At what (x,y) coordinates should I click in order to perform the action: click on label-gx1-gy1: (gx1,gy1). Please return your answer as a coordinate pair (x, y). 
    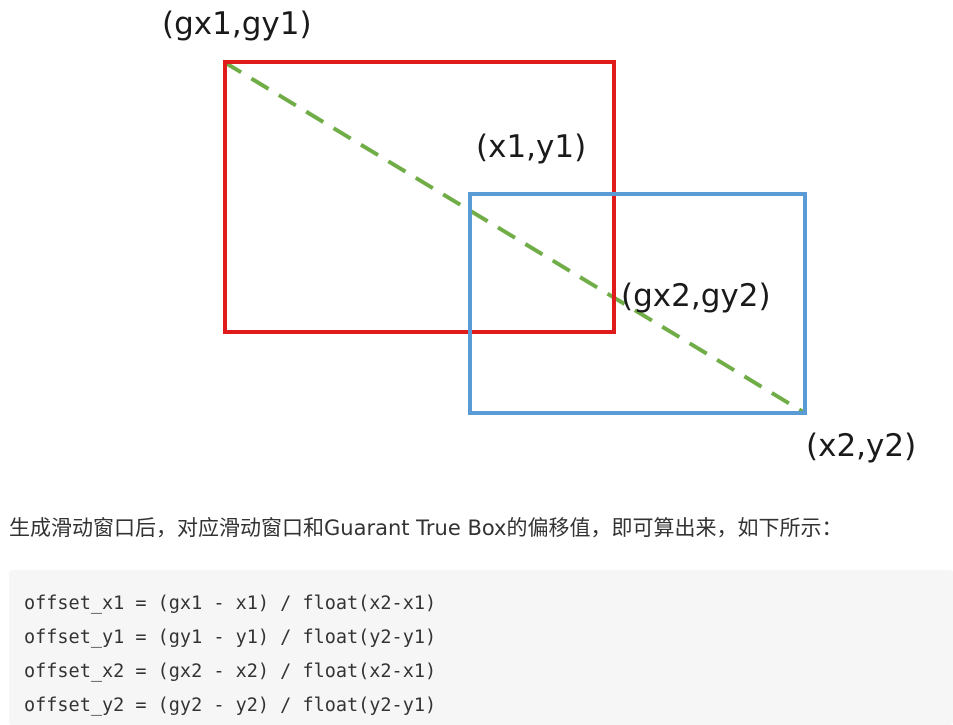
    Looking at the image, I should click on (237, 24).